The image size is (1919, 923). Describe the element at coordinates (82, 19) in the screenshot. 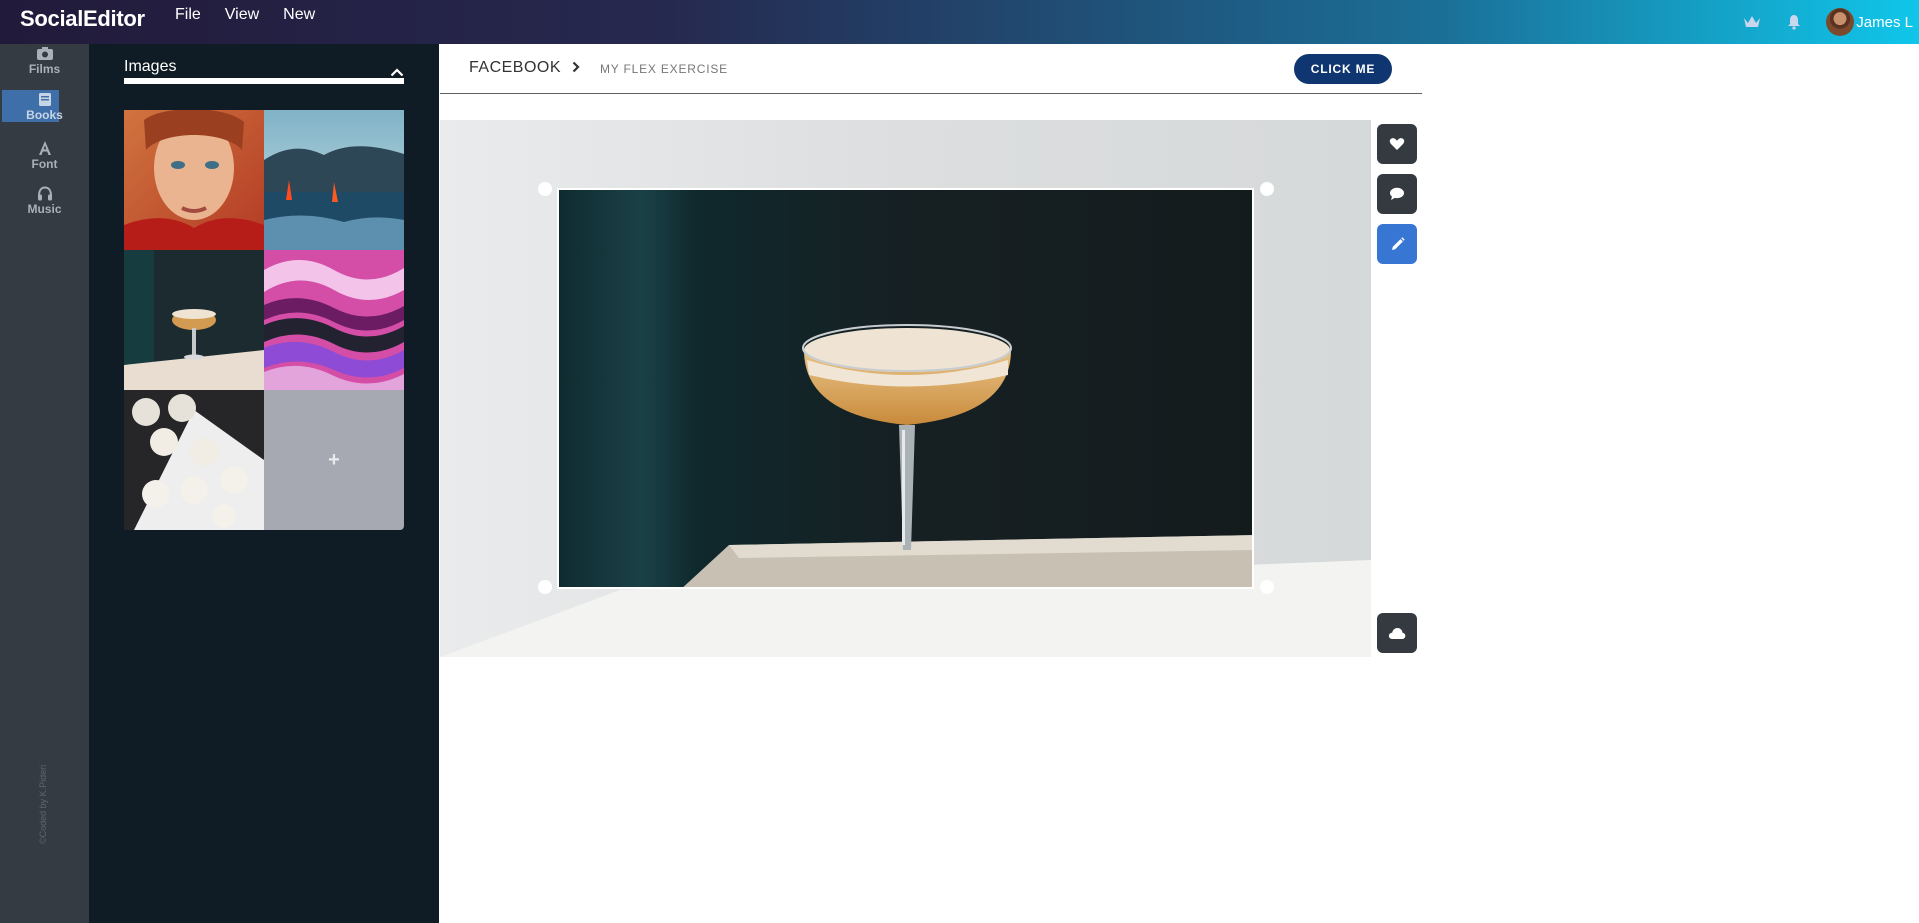

I see `brand-logo: SocialEditor` at that location.